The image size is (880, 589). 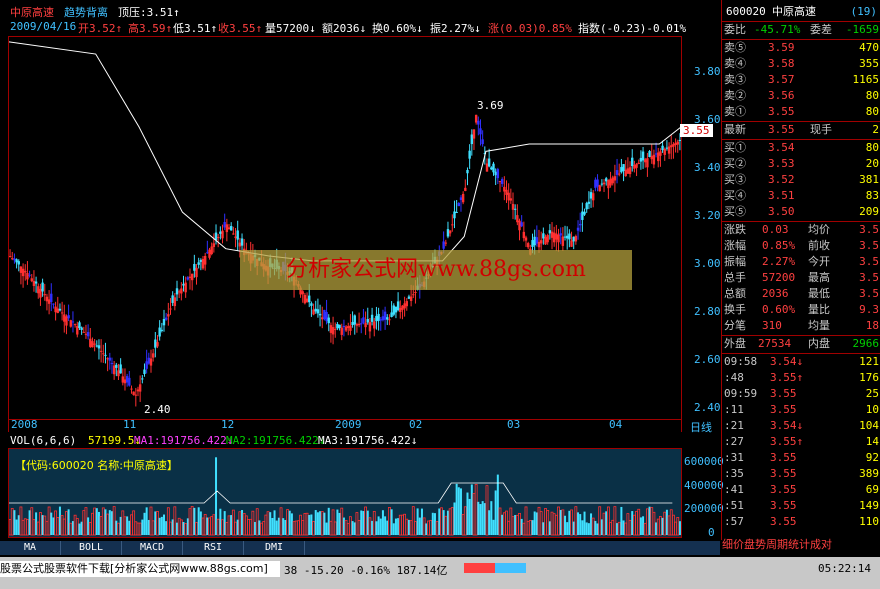 What do you see at coordinates (701, 427) in the screenshot?
I see `period-label: 日线` at bounding box center [701, 427].